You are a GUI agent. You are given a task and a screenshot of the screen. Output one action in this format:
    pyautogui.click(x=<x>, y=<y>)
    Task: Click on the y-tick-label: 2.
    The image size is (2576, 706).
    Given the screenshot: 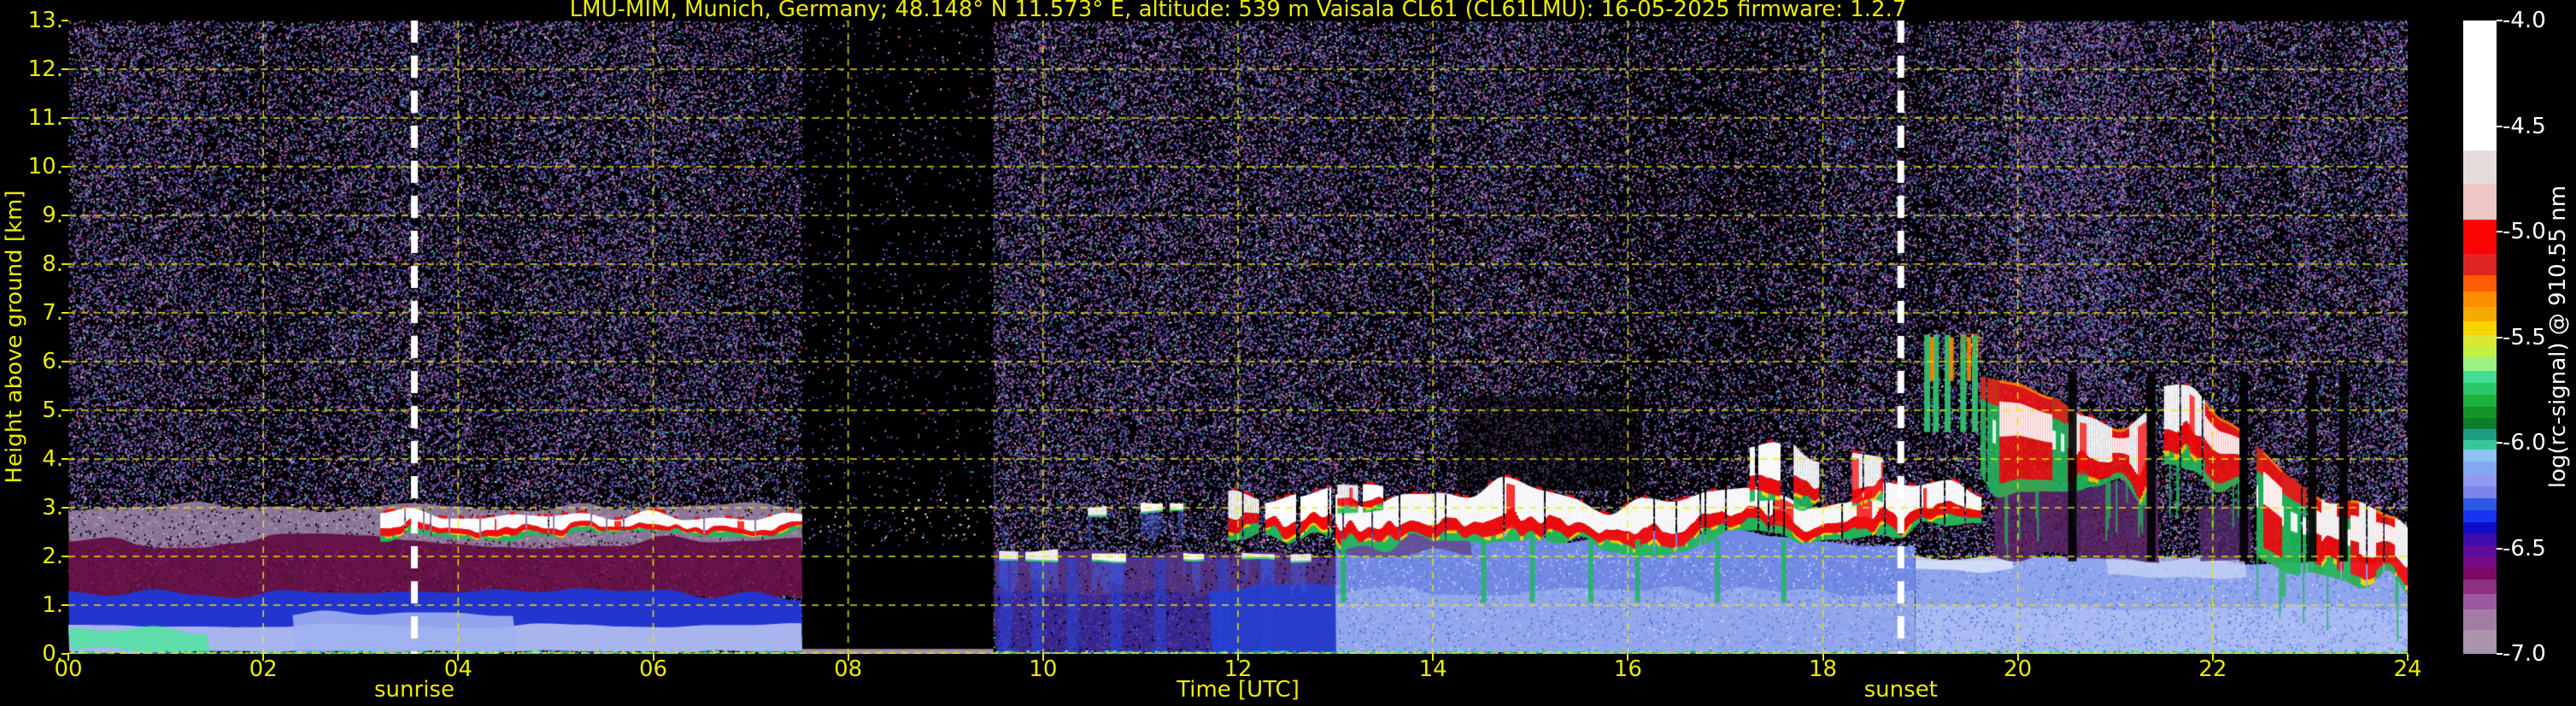 What is the action you would take?
    pyautogui.click(x=52, y=556)
    